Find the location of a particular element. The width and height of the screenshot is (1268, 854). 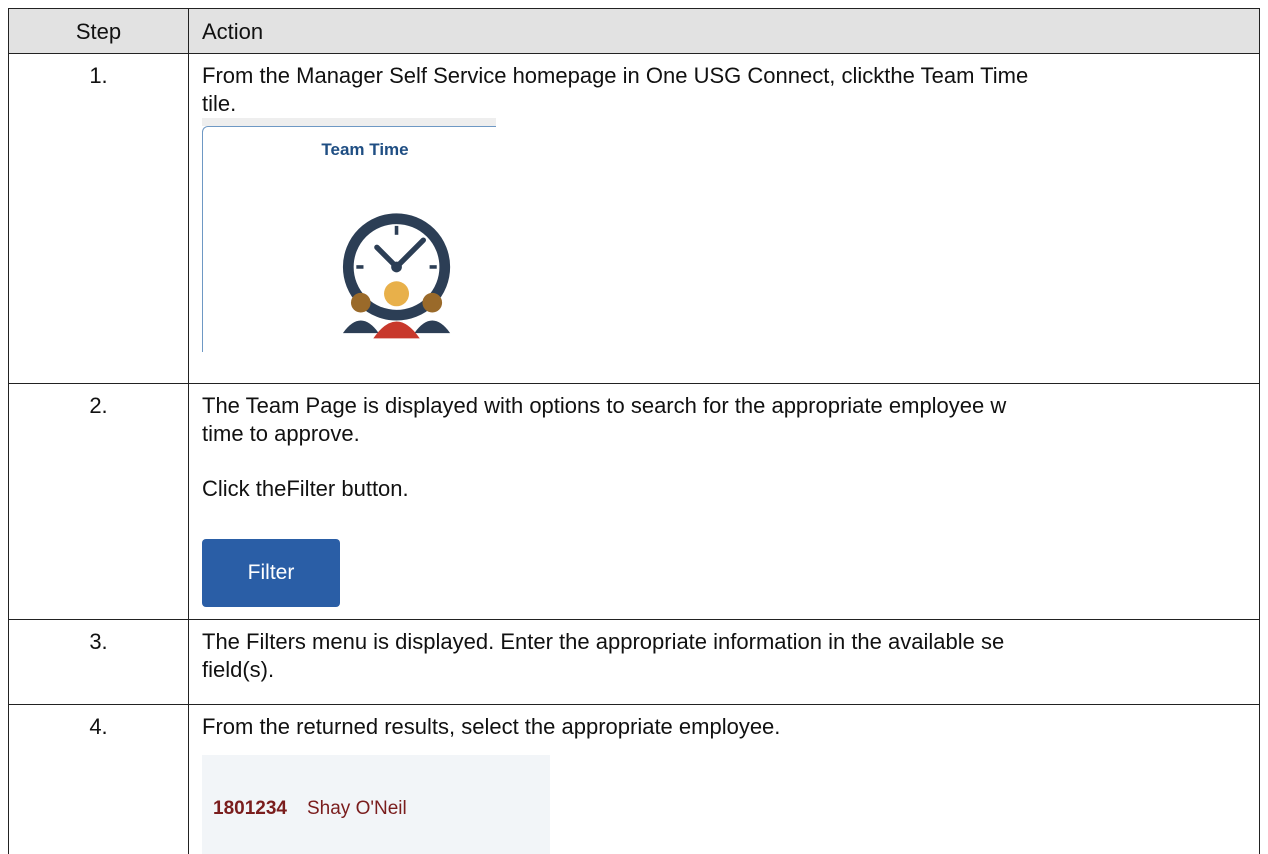

team-time-tile-screenshot: Team Time is located at coordinates (349, 236).